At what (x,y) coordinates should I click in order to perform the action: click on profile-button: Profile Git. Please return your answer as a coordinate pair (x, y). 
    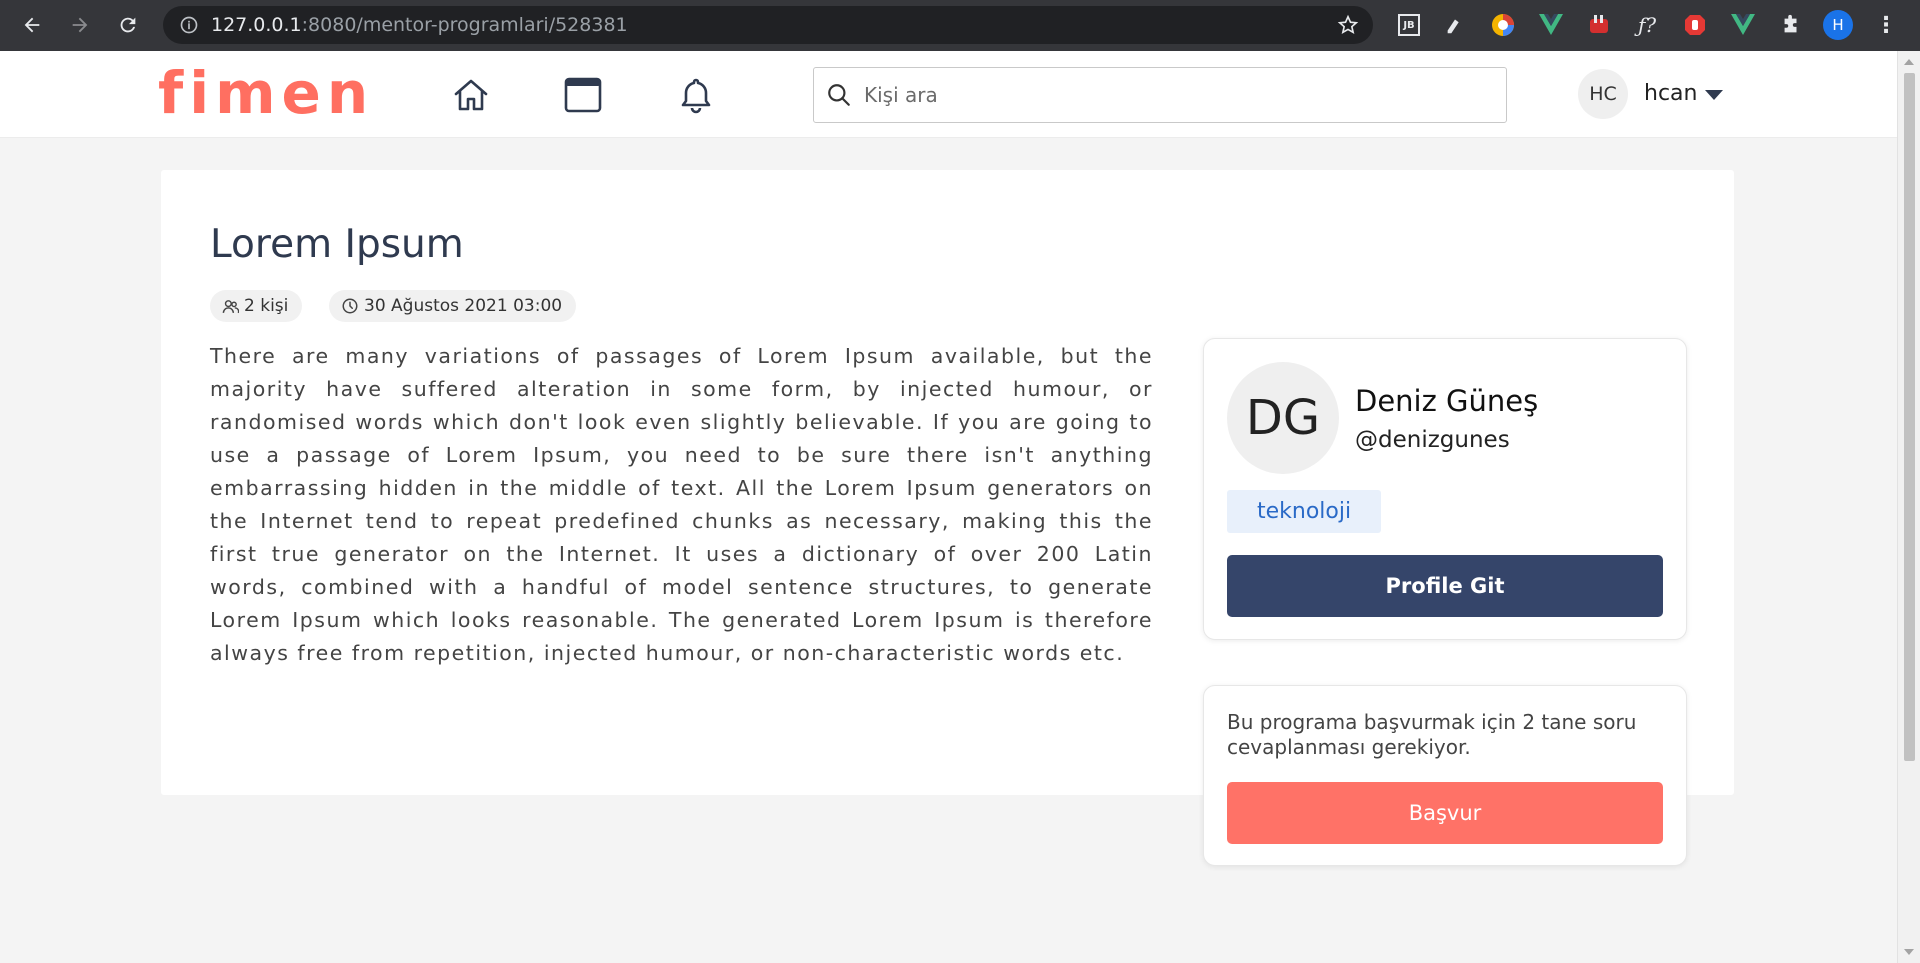
    Looking at the image, I should click on (1445, 586).